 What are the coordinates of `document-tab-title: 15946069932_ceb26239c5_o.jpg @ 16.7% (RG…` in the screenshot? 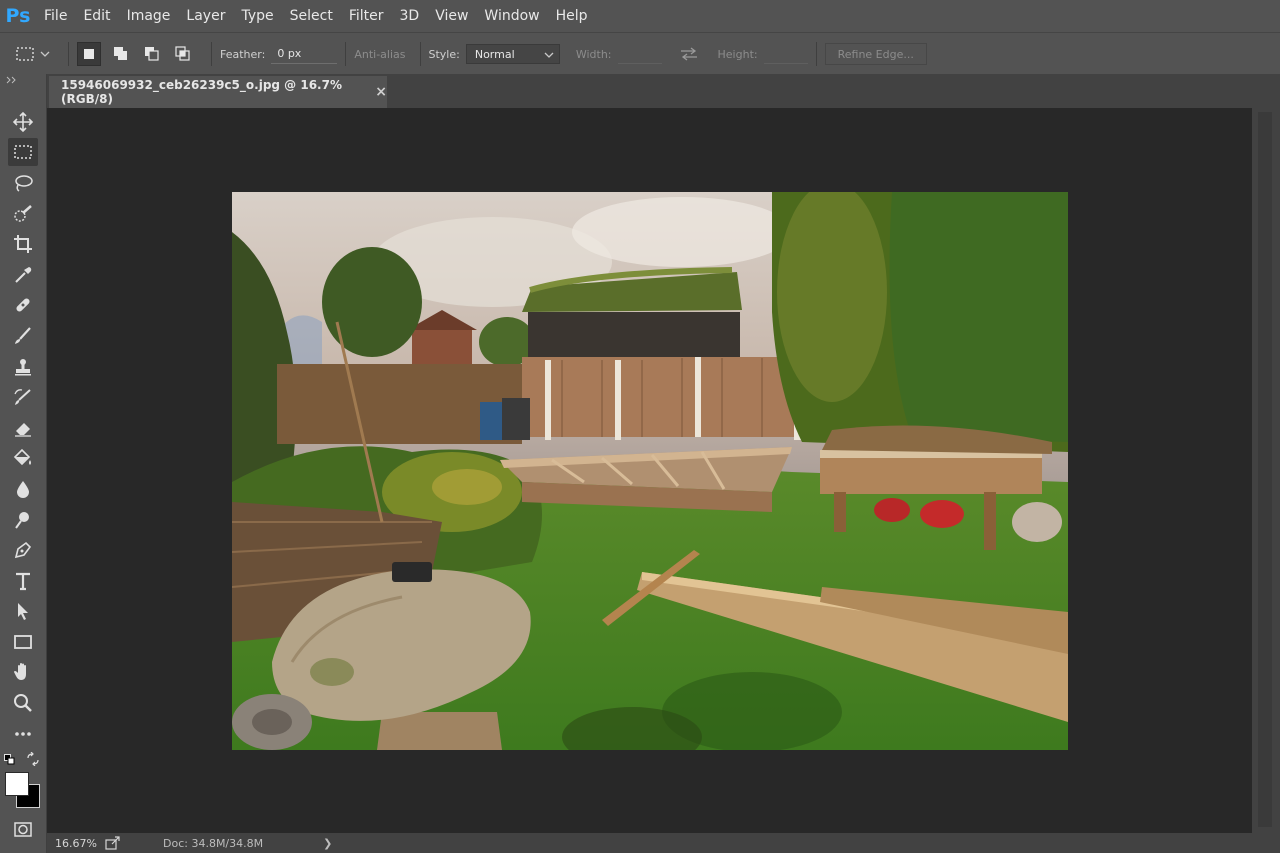 It's located at (201, 92).